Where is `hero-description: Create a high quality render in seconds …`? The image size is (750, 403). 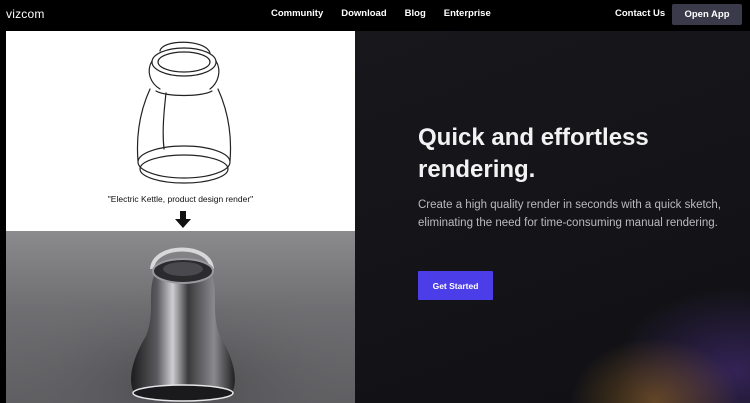
hero-description: Create a high quality render in seconds … is located at coordinates (569, 214).